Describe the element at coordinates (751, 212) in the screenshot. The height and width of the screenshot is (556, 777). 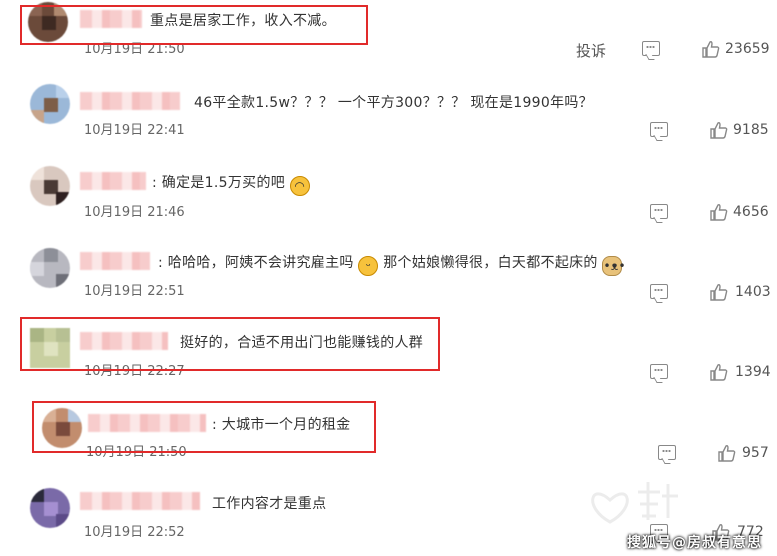
I see `like-count: 4656` at that location.